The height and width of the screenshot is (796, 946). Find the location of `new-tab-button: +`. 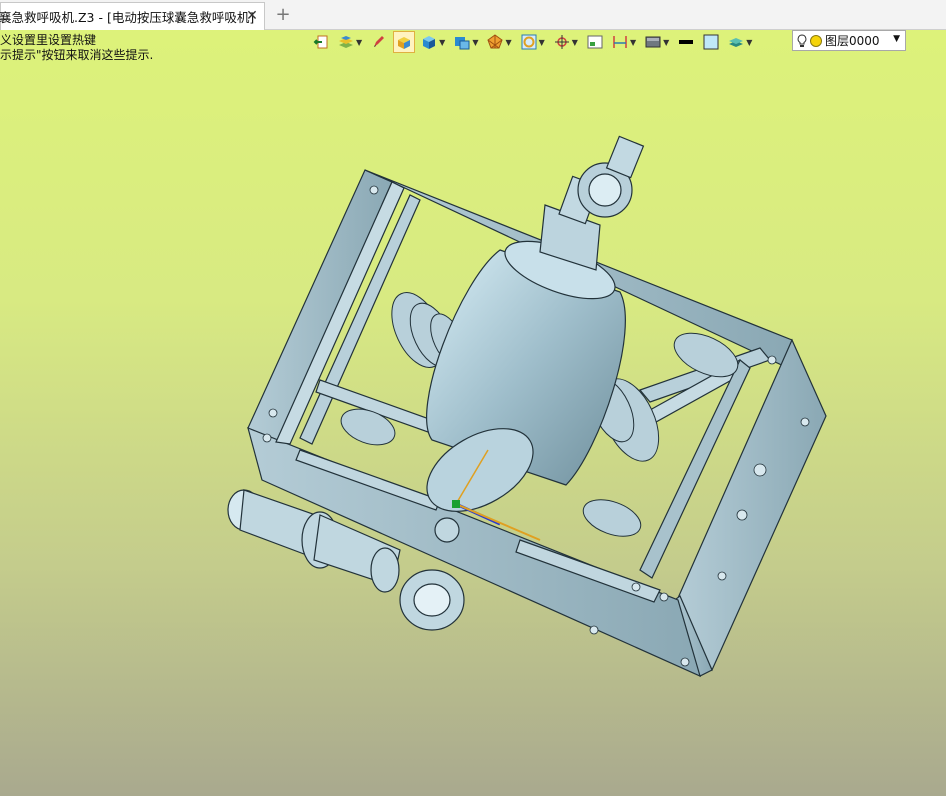

new-tab-button: + is located at coordinates (283, 15).